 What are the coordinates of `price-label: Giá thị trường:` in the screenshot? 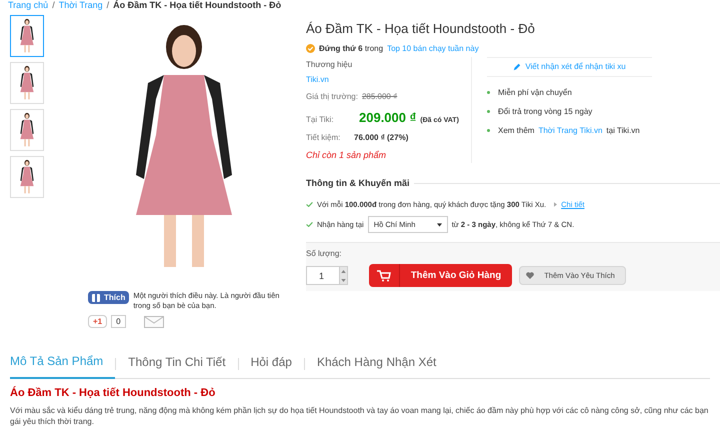 It's located at (332, 96).